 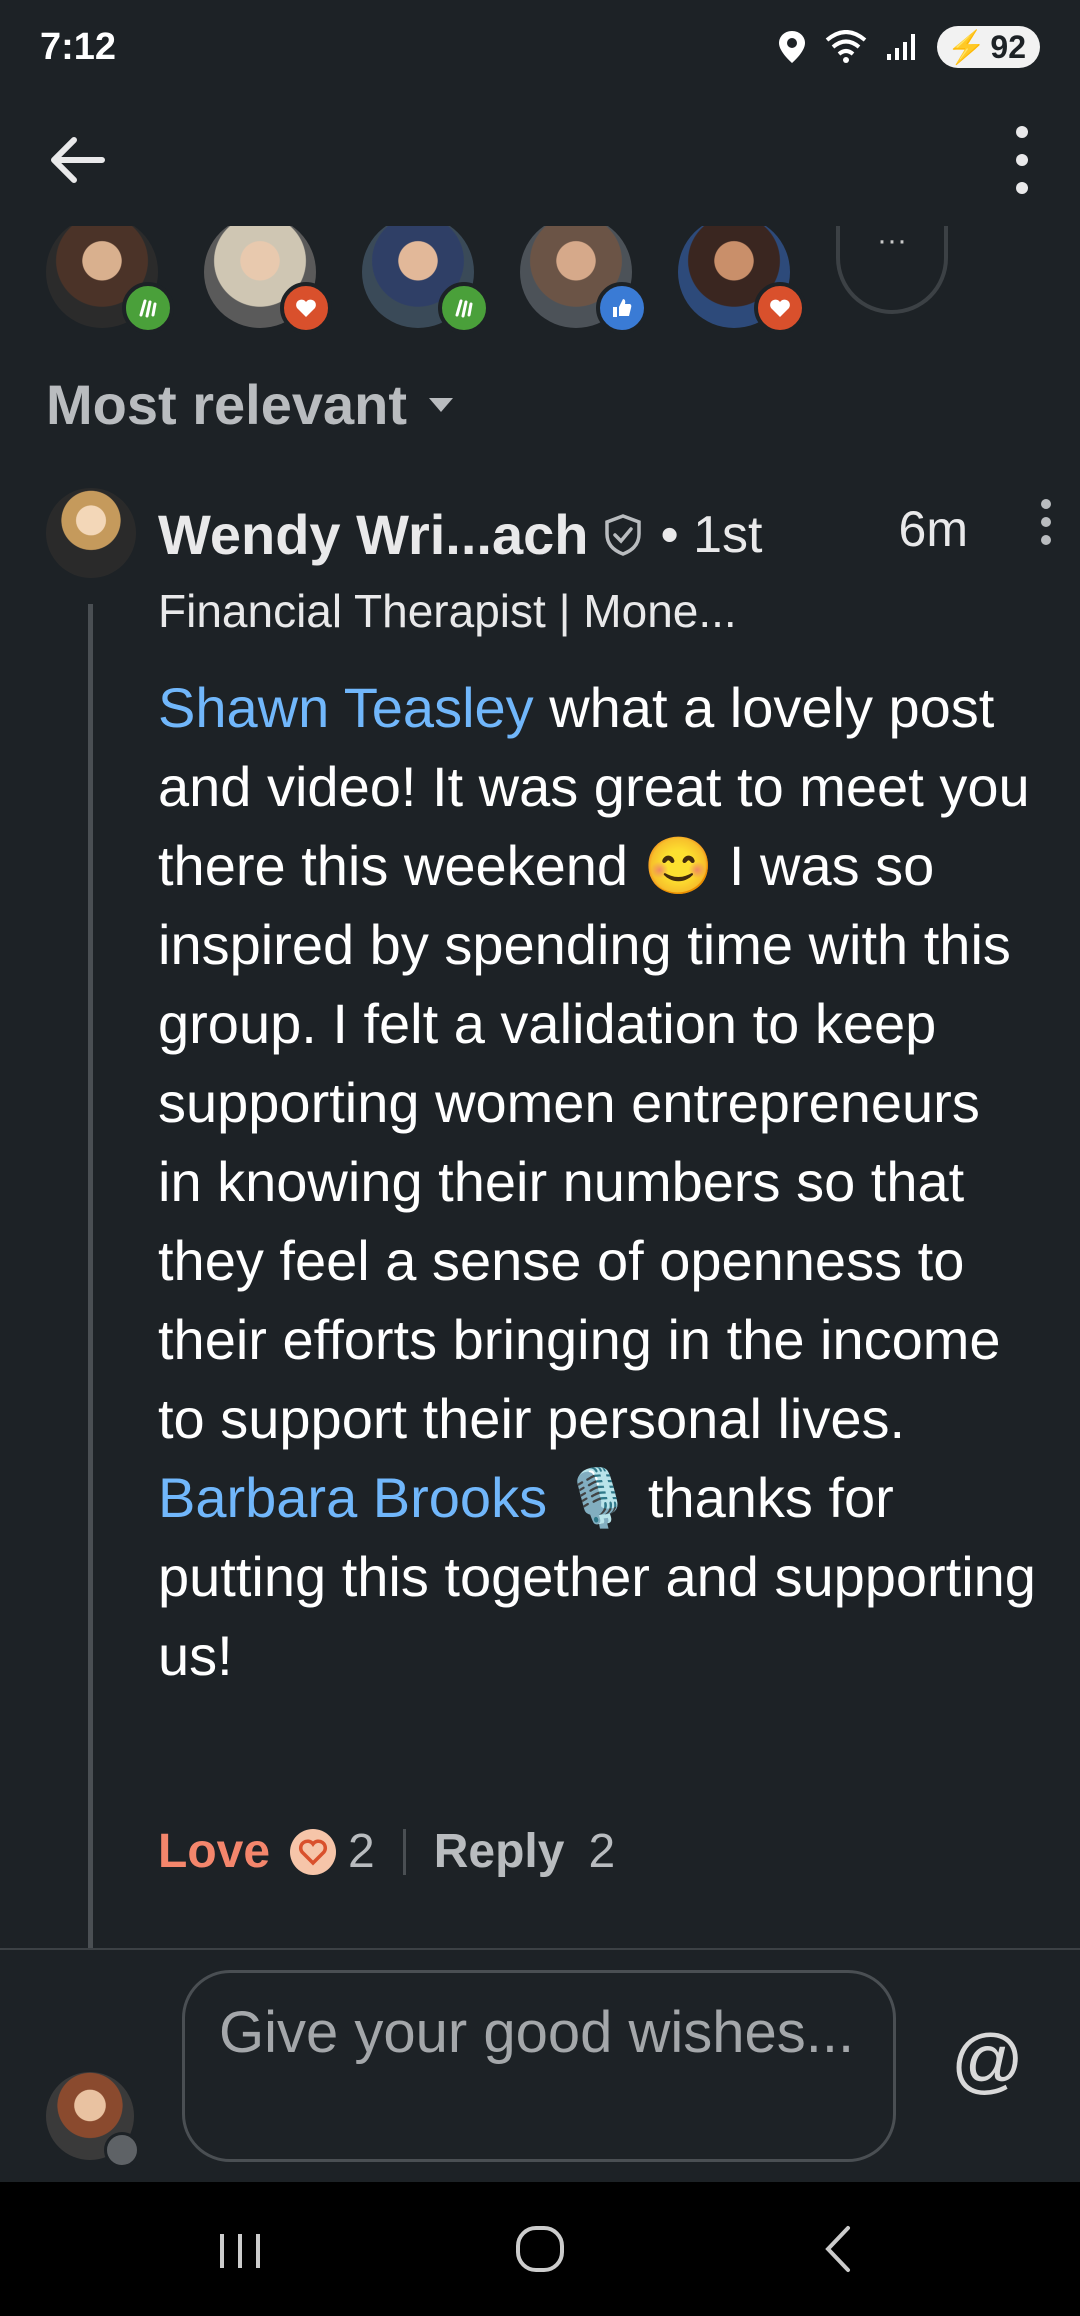 What do you see at coordinates (122, 2150) in the screenshot?
I see `chevron-down-icon` at bounding box center [122, 2150].